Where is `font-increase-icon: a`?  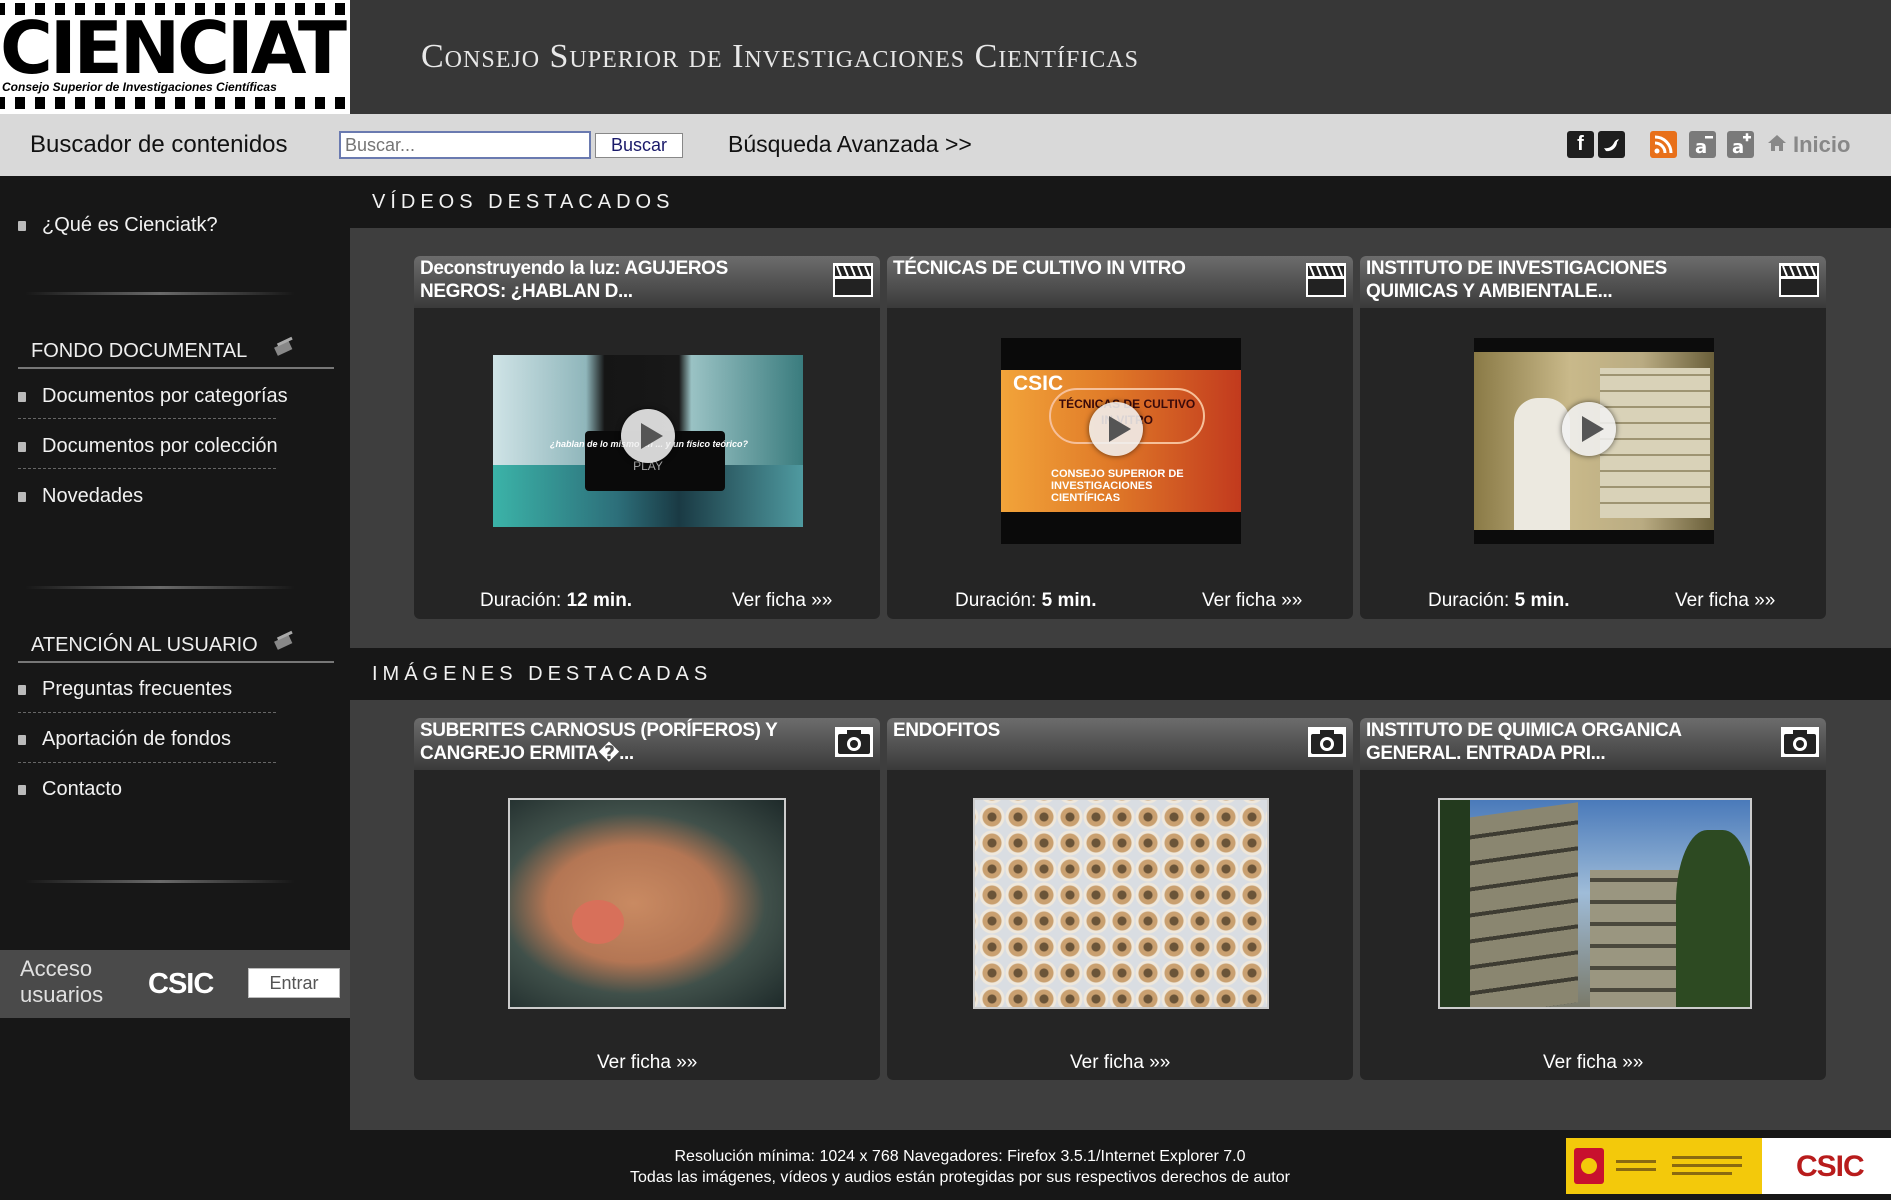 font-increase-icon: a is located at coordinates (1740, 144).